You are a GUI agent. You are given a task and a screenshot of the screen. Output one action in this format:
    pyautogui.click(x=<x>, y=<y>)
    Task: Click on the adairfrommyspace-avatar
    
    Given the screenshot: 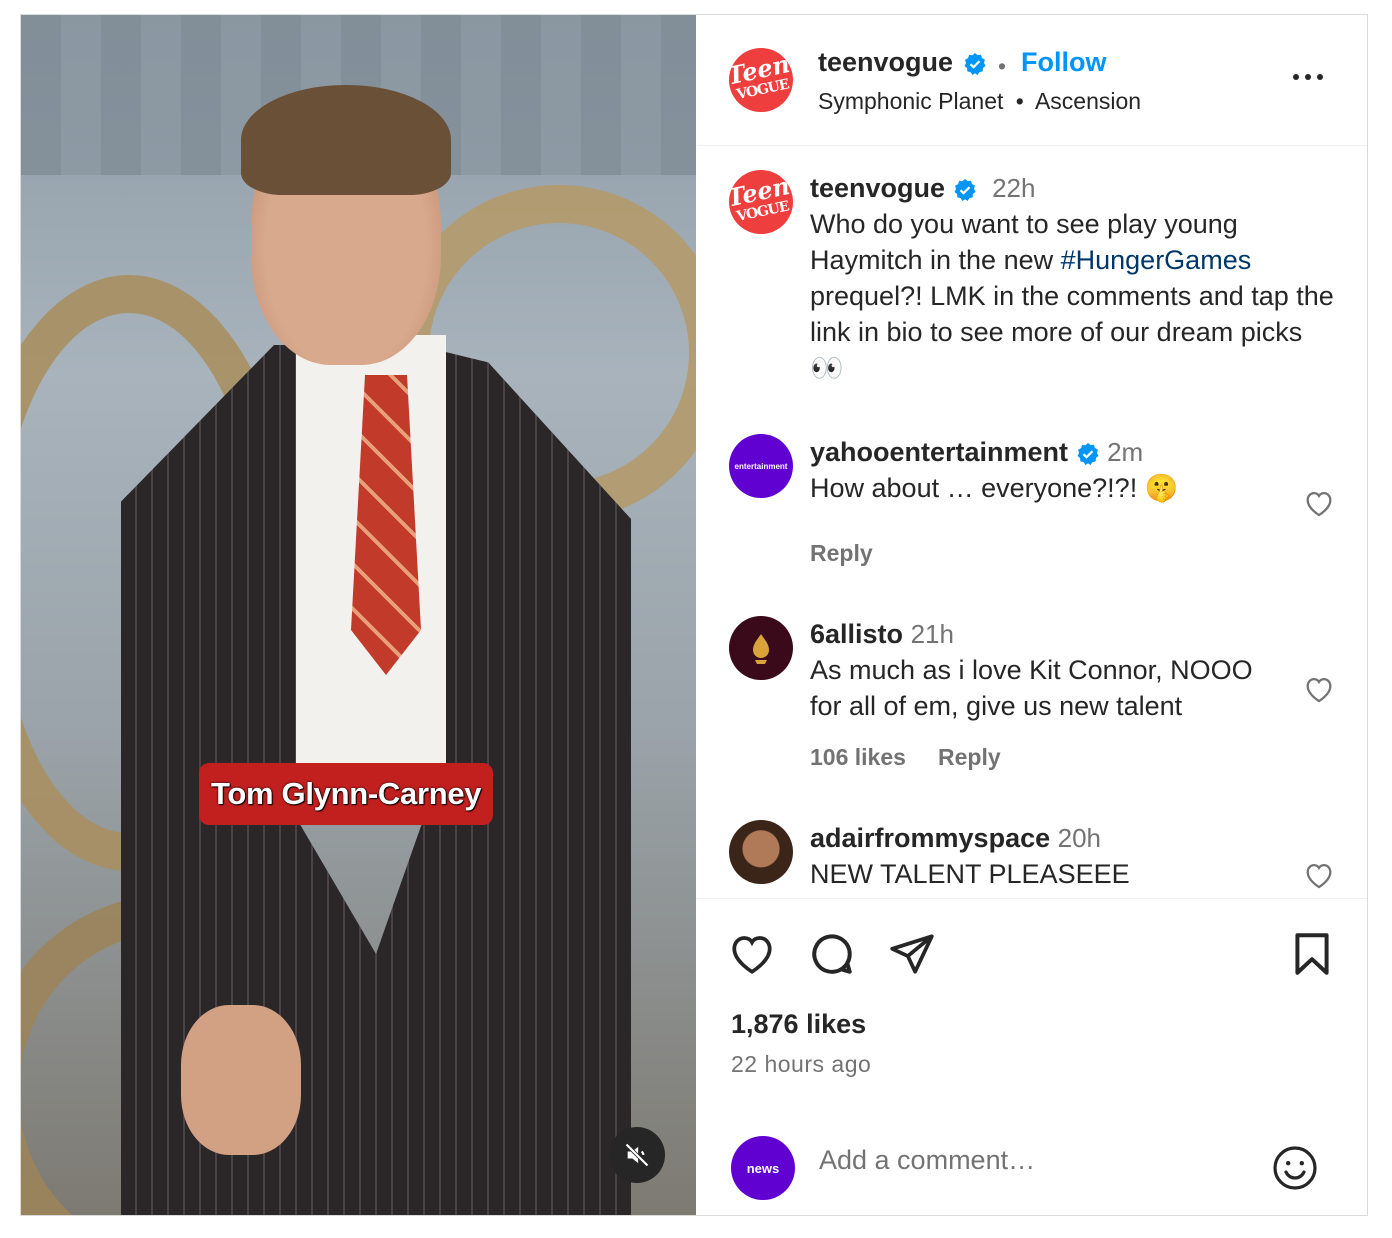 What is the action you would take?
    pyautogui.click(x=761, y=852)
    